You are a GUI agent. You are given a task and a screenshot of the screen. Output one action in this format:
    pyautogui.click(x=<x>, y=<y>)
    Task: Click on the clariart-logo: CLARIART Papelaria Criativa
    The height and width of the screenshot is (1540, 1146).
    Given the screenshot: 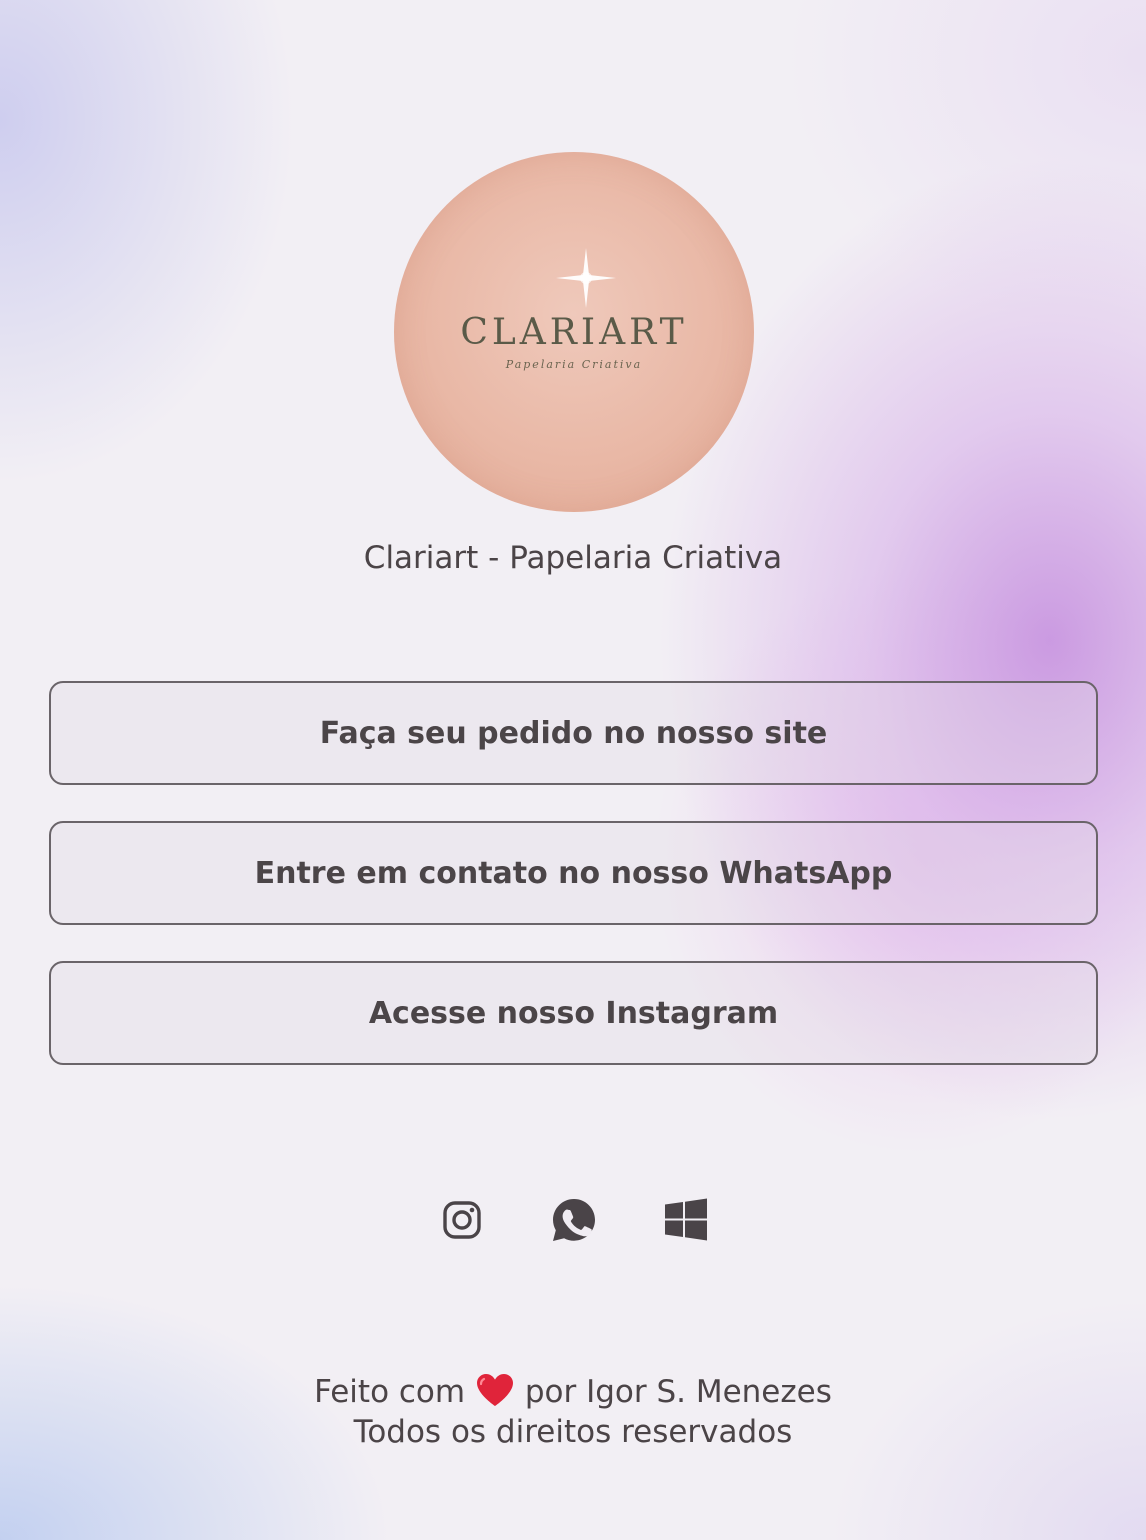 What is the action you would take?
    pyautogui.click(x=573, y=309)
    